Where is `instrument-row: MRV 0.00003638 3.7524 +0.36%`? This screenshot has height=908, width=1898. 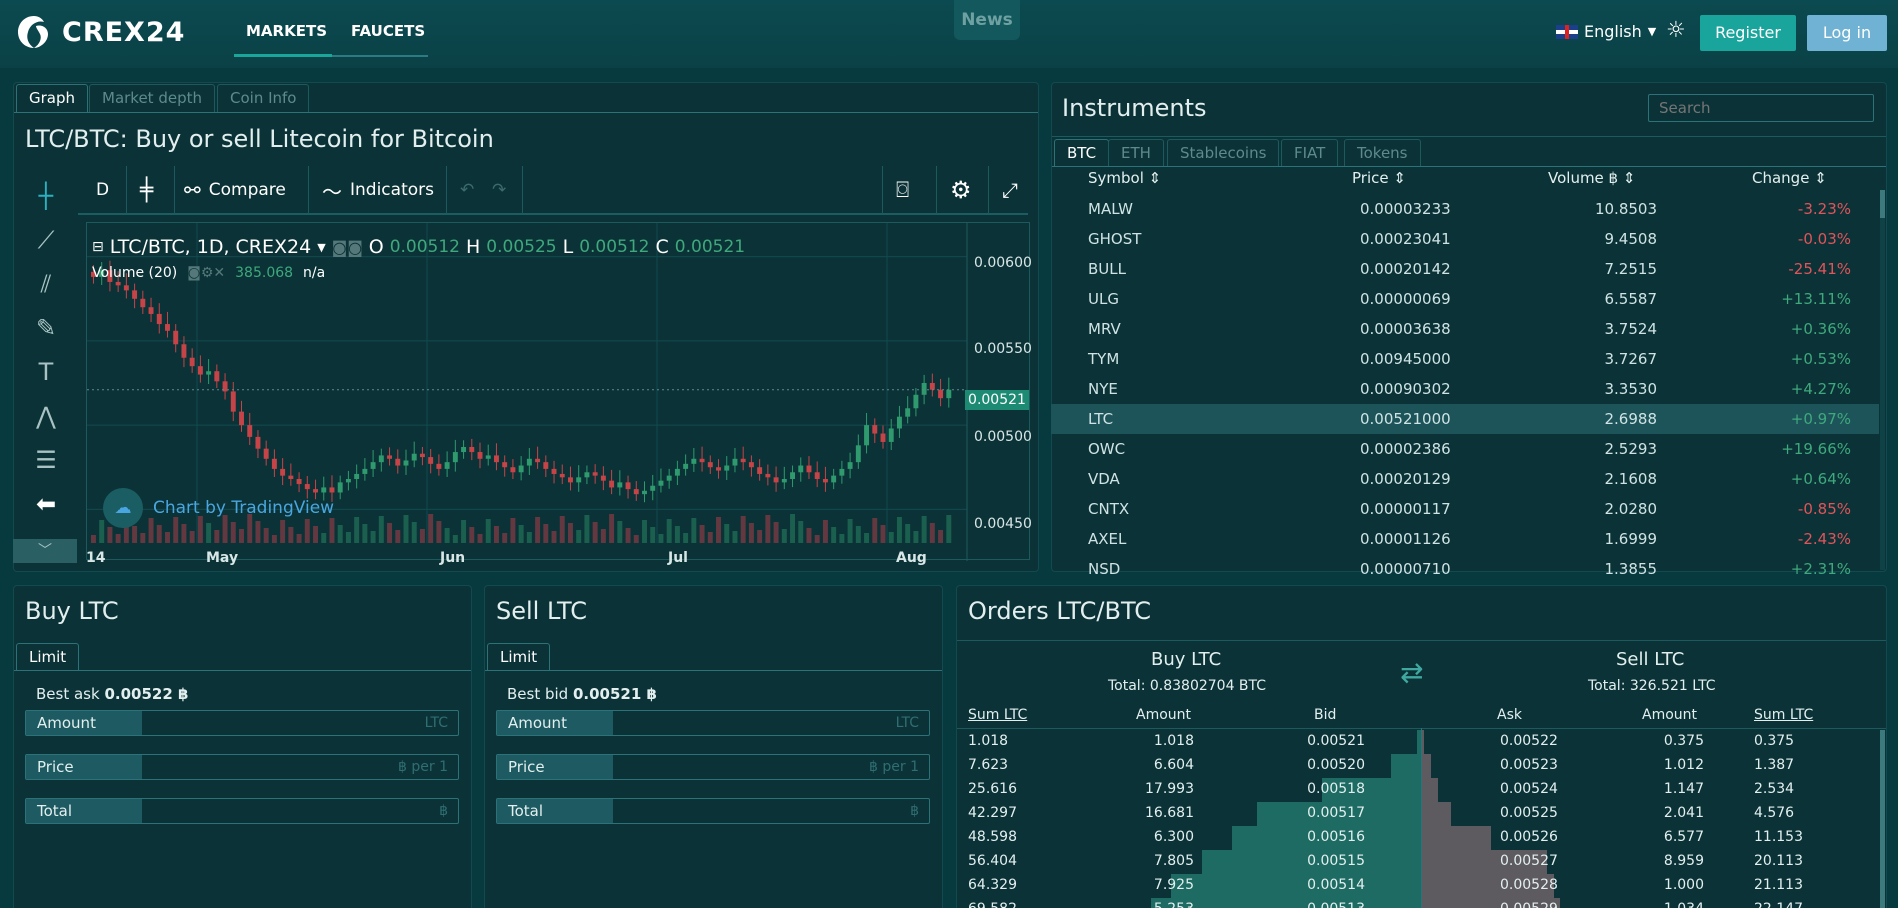
instrument-row: MRV 0.00003638 3.7524 +0.36% is located at coordinates (1465, 329).